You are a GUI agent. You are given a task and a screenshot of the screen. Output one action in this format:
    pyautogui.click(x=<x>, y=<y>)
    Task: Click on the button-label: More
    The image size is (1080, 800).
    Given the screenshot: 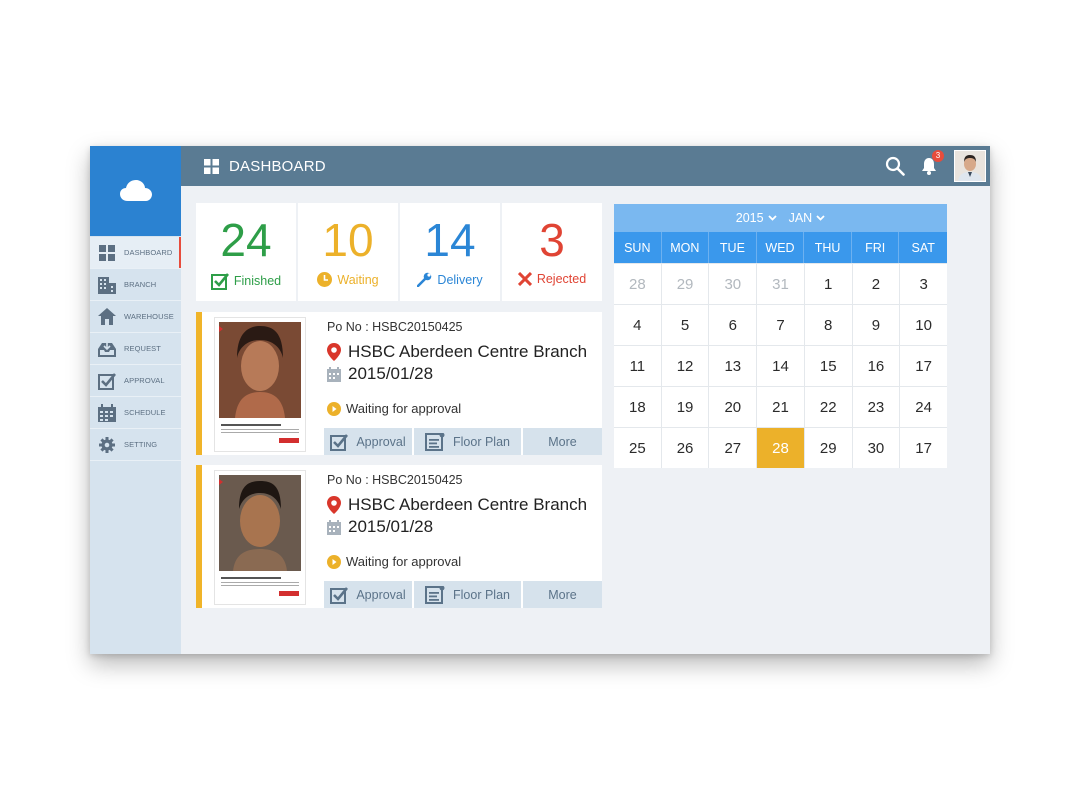 What is the action you would take?
    pyautogui.click(x=562, y=594)
    